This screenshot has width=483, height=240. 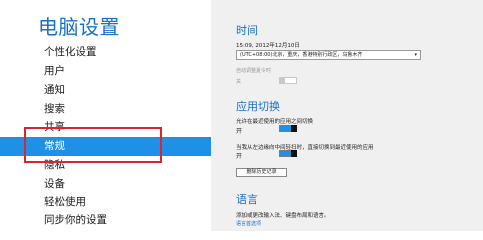 I want to click on app-title: 电脑设置, so click(x=79, y=27).